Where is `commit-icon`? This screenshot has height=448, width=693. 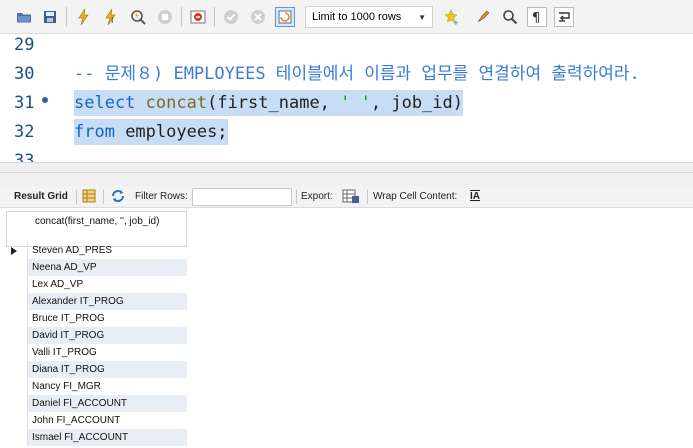 commit-icon is located at coordinates (231, 17).